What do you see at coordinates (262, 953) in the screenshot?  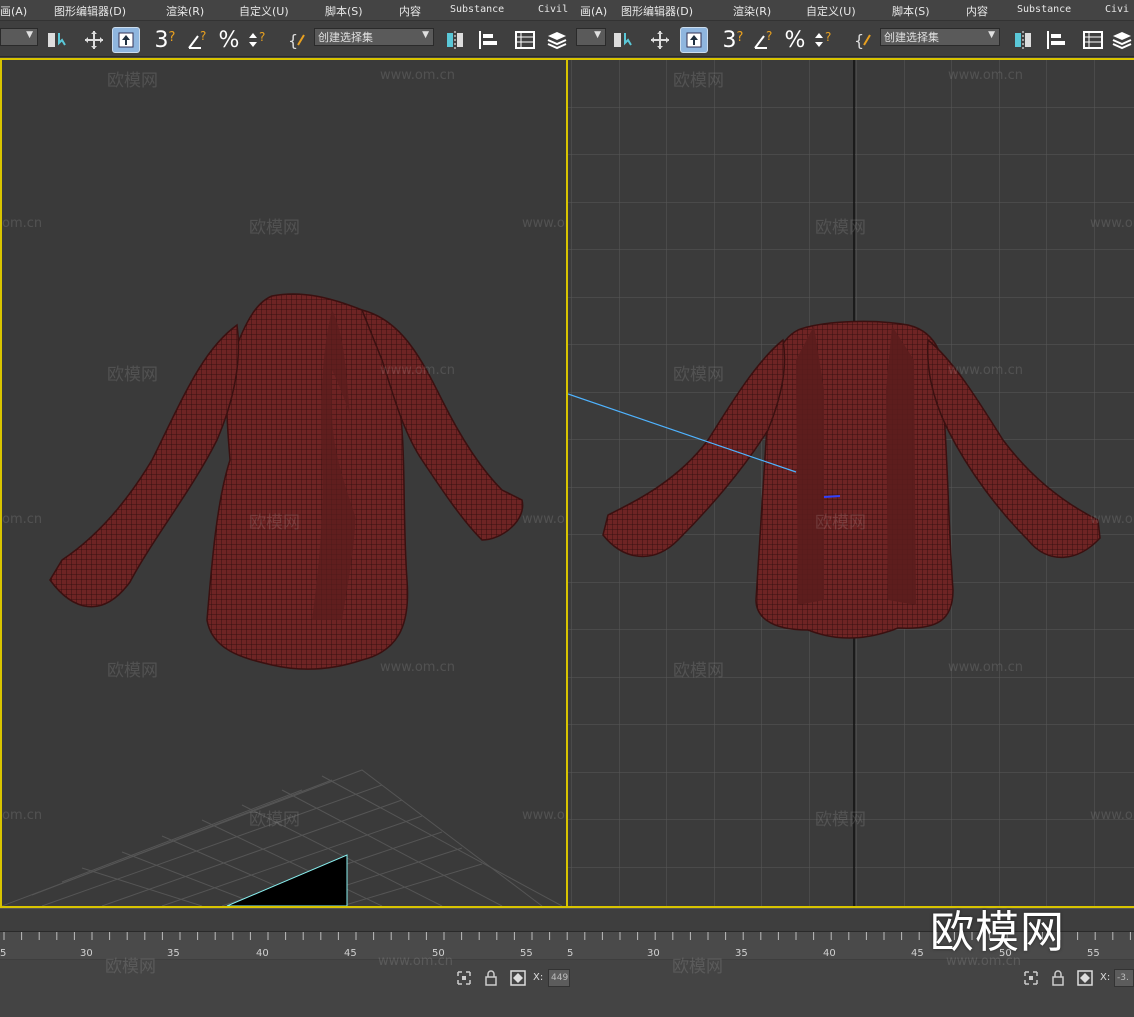 I see `tick-label: 40` at bounding box center [262, 953].